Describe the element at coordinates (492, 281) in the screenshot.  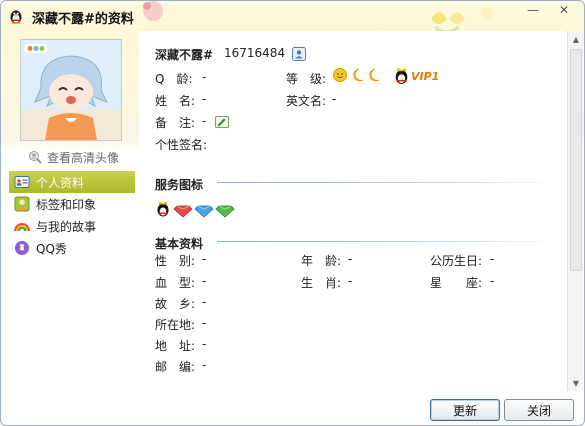
I see `constellation-value: -` at that location.